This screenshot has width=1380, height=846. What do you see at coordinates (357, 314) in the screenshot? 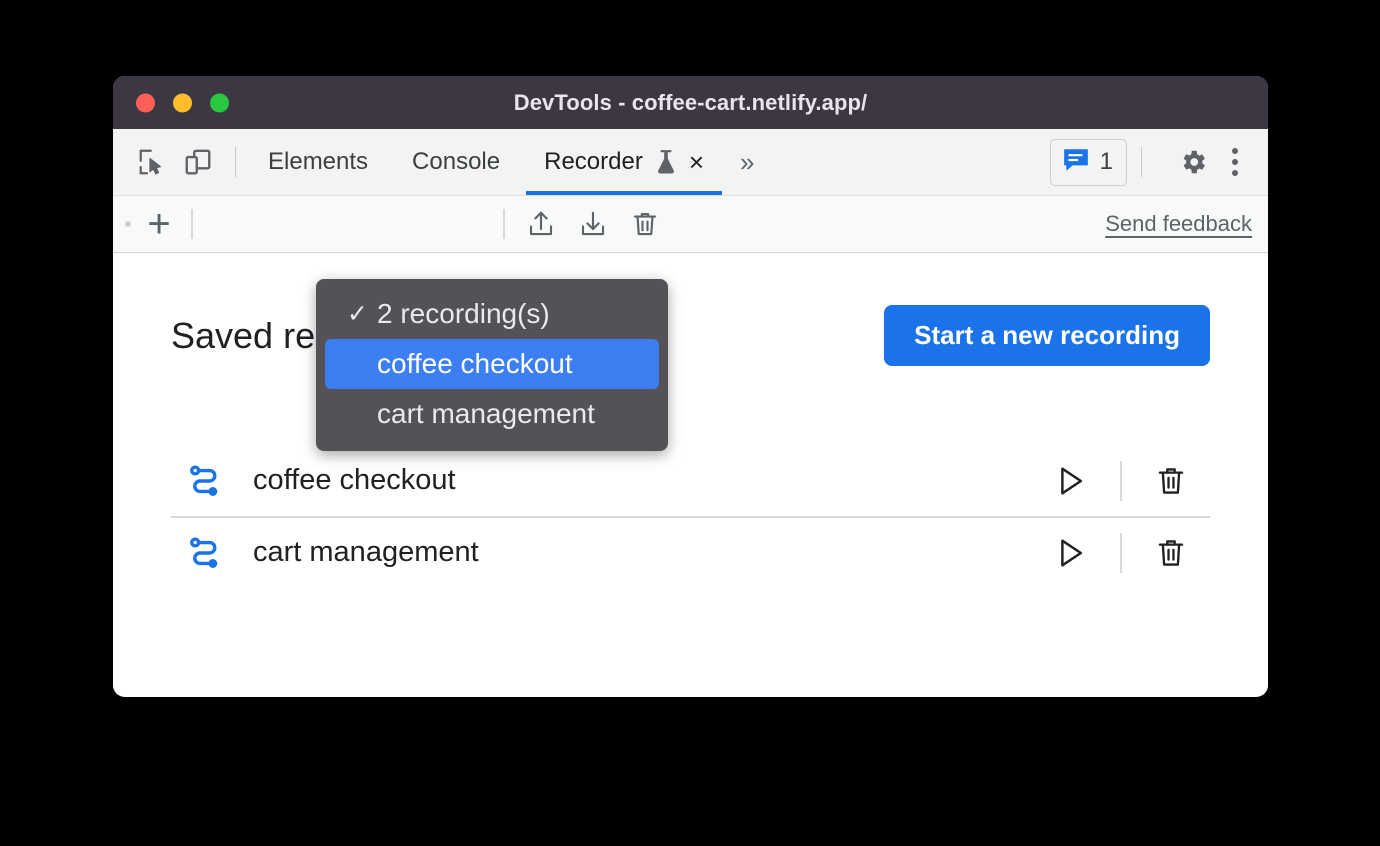
I see `check-icon: ✓` at bounding box center [357, 314].